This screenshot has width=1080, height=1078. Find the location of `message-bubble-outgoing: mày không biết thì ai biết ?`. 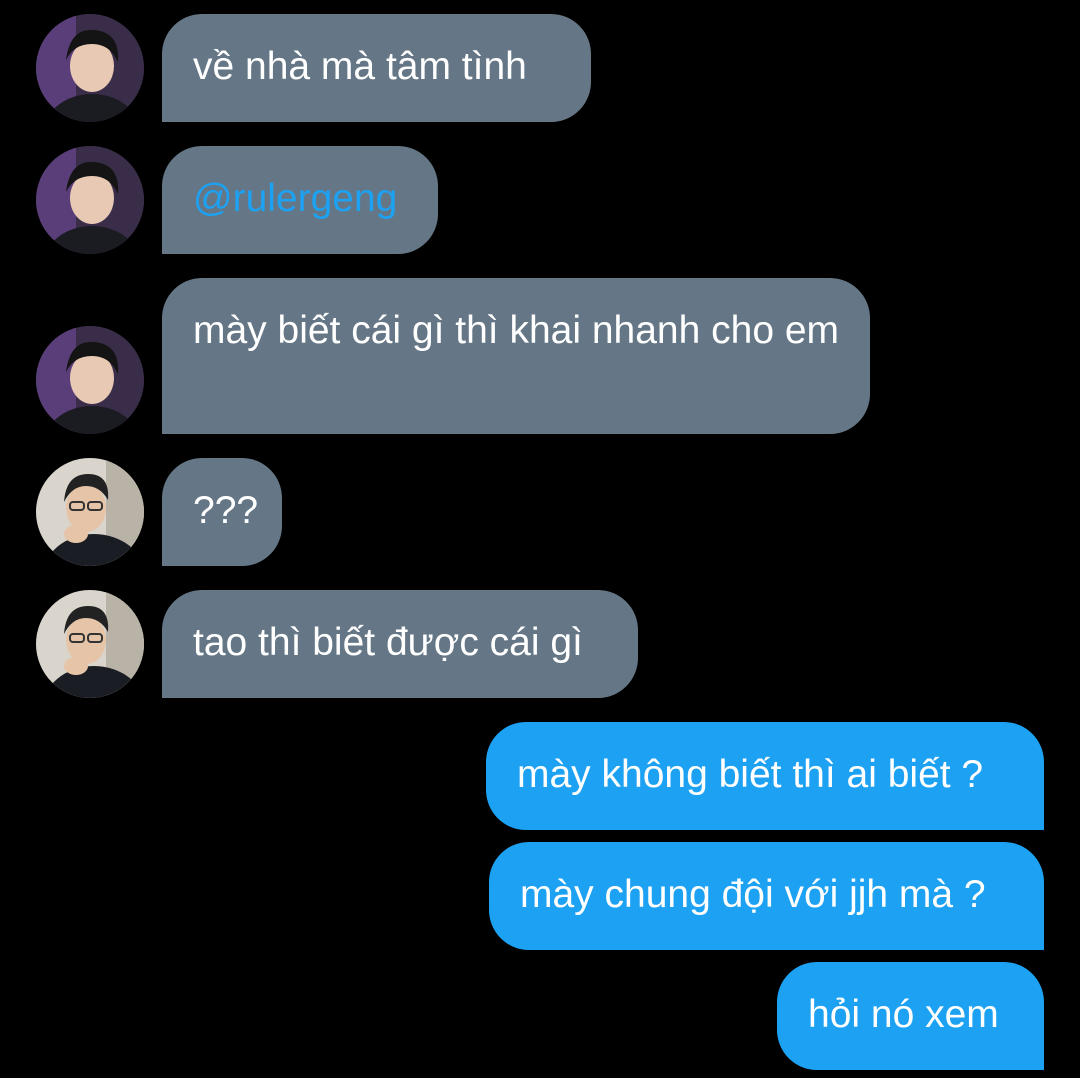

message-bubble-outgoing: mày không biết thì ai biết ? is located at coordinates (765, 776).